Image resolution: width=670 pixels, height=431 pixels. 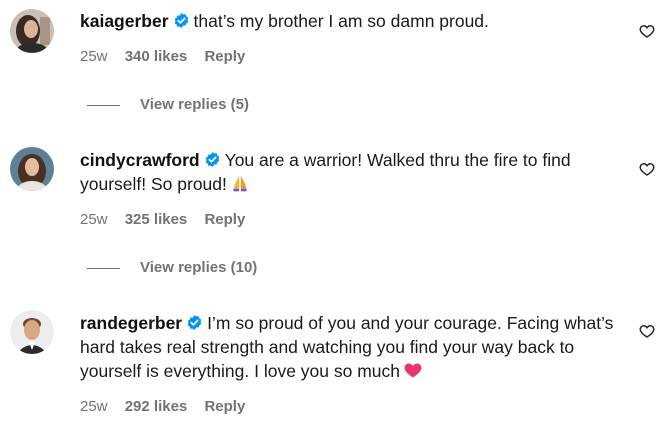 I want to click on avatar-cindycrawford-icon, so click(x=32, y=169).